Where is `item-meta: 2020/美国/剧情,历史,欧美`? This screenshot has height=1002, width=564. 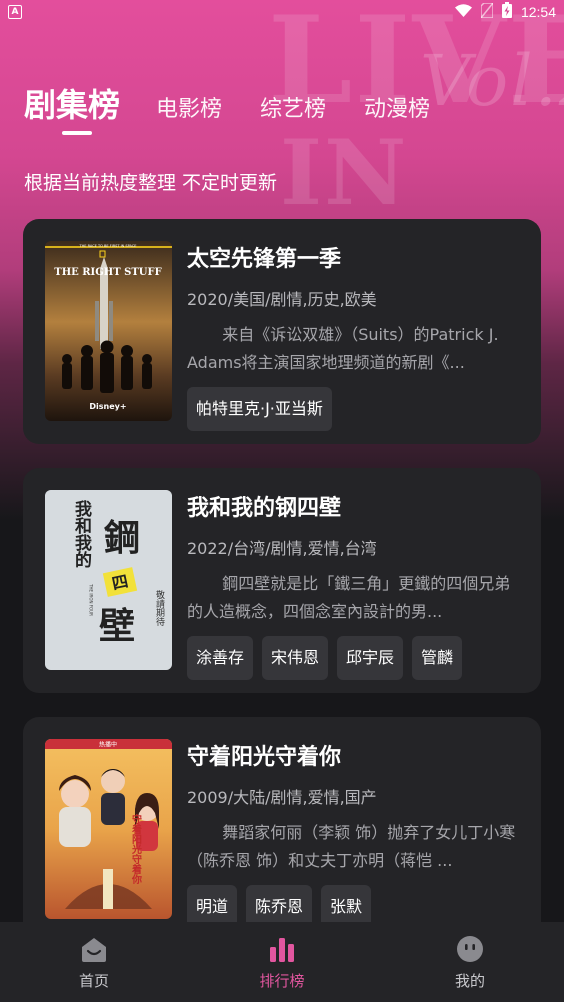 item-meta: 2020/美国/剧情,历史,欧美 is located at coordinates (282, 299).